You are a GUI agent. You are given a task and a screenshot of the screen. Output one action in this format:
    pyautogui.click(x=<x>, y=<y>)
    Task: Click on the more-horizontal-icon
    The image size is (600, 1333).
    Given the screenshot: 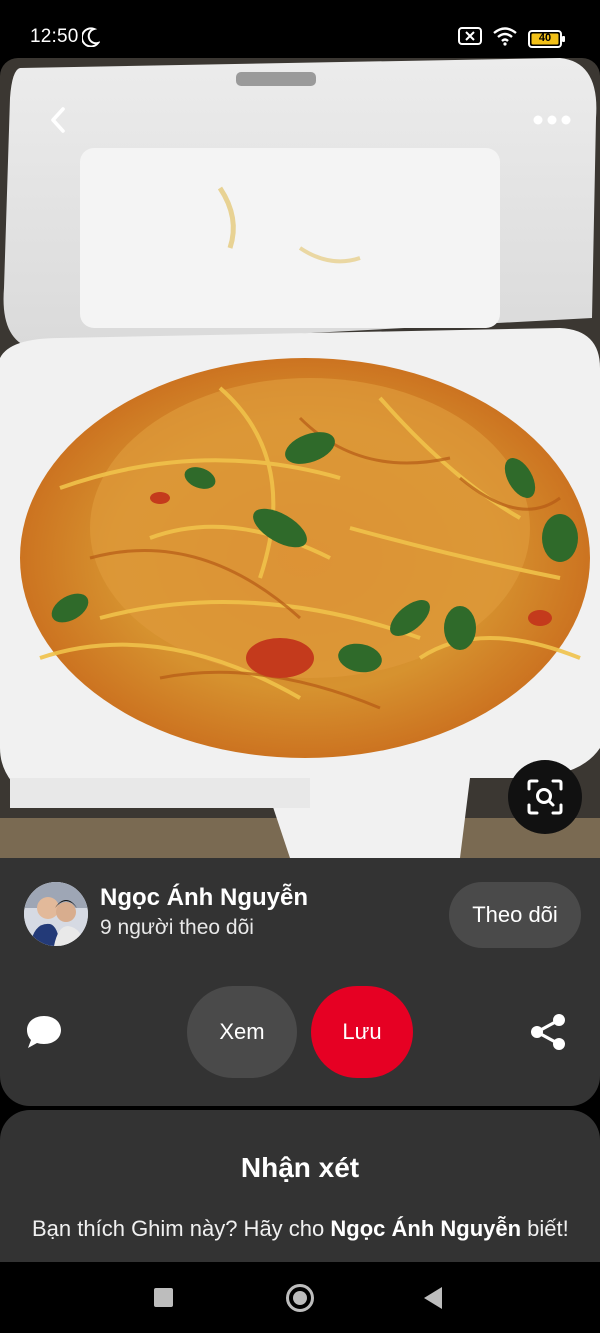 What is the action you would take?
    pyautogui.click(x=552, y=120)
    